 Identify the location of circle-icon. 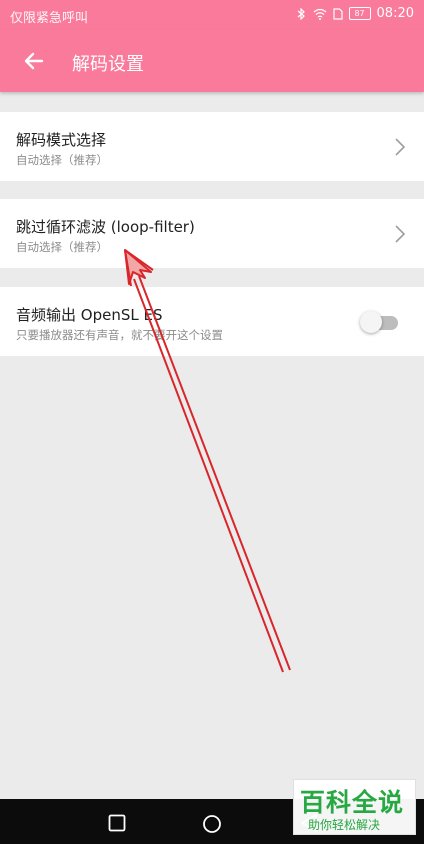
(212, 824).